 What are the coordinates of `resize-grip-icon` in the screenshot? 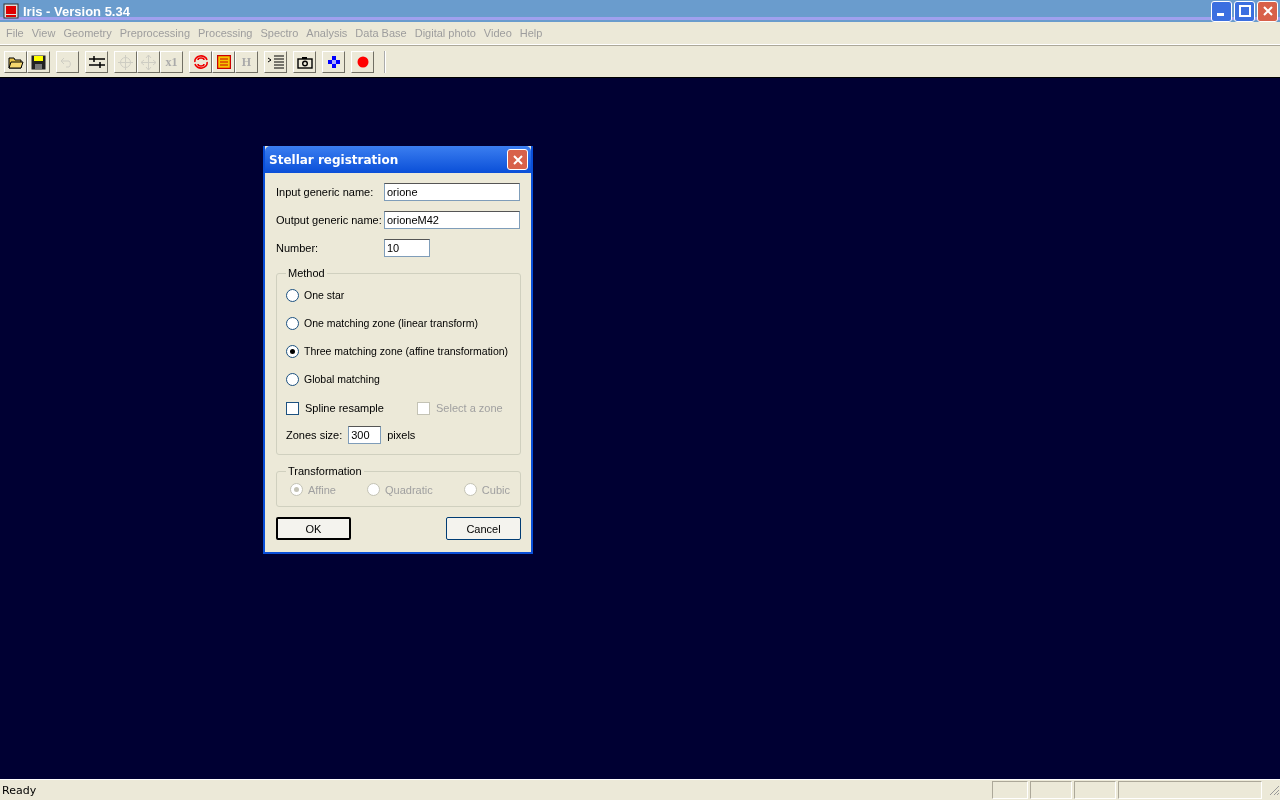 It's located at (1274, 790).